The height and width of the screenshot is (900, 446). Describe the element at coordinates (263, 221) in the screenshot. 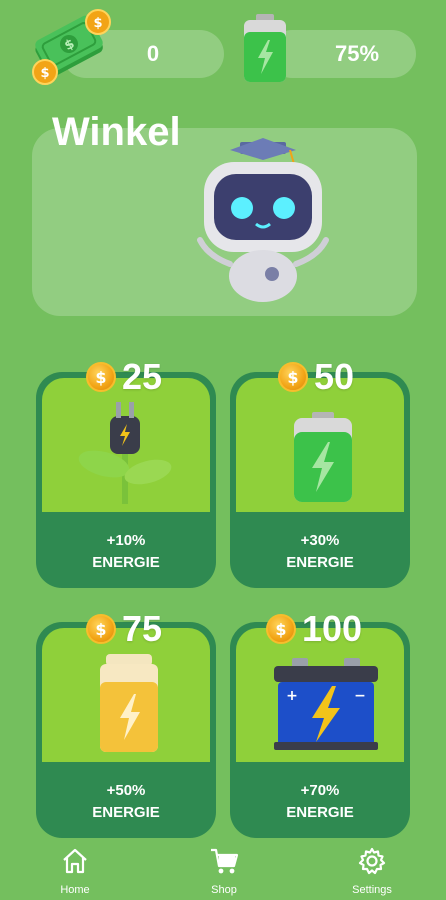

I see `robot-mascot-icon` at that location.